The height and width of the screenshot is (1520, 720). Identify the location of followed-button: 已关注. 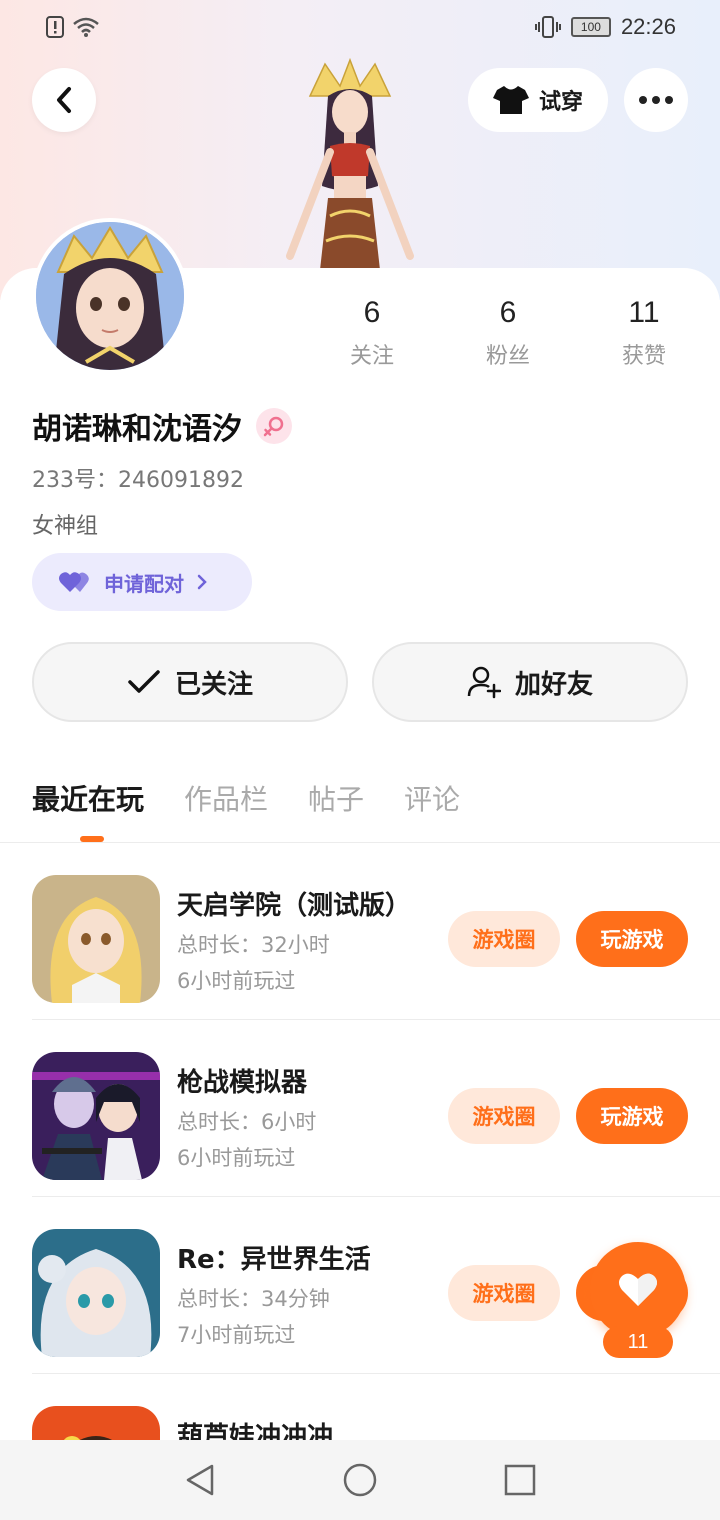
(190, 682).